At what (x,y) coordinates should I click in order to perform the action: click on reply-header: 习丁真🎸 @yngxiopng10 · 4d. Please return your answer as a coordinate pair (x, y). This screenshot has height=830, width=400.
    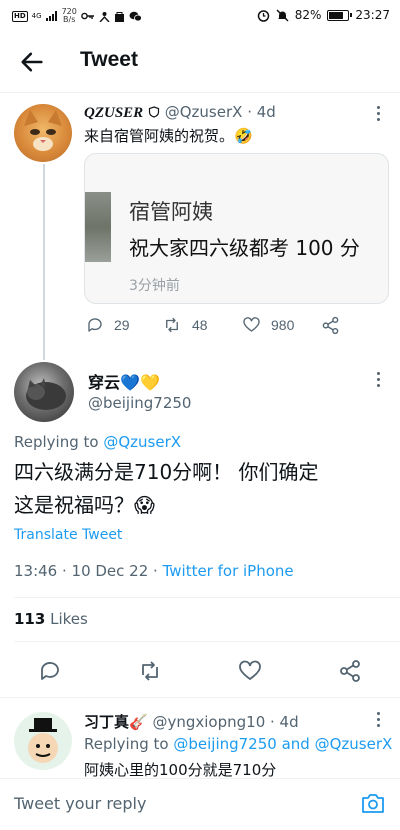
    Looking at the image, I should click on (191, 721).